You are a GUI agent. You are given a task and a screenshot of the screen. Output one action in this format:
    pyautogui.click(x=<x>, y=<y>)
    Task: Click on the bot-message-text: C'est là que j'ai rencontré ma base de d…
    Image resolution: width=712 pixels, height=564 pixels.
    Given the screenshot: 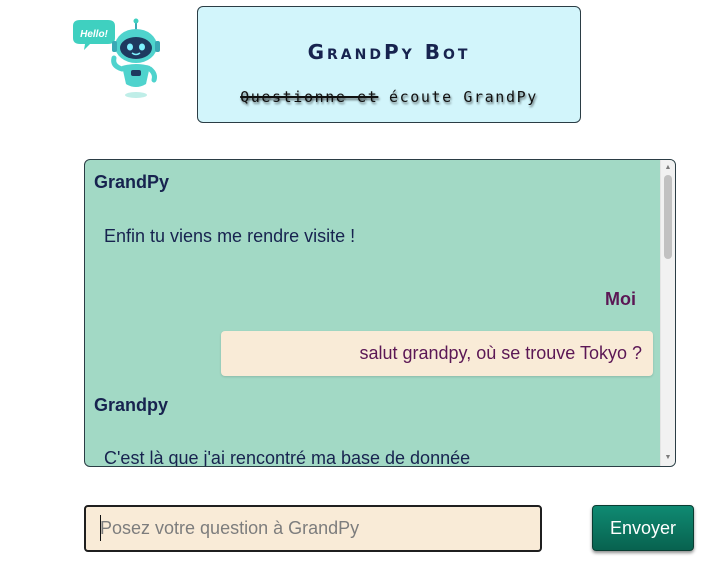 What is the action you would take?
    pyautogui.click(x=287, y=457)
    